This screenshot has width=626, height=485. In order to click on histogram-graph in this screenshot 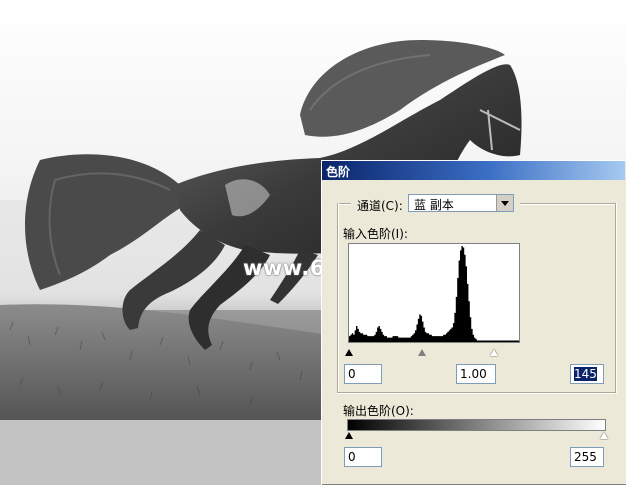, I will do `click(434, 294)`.